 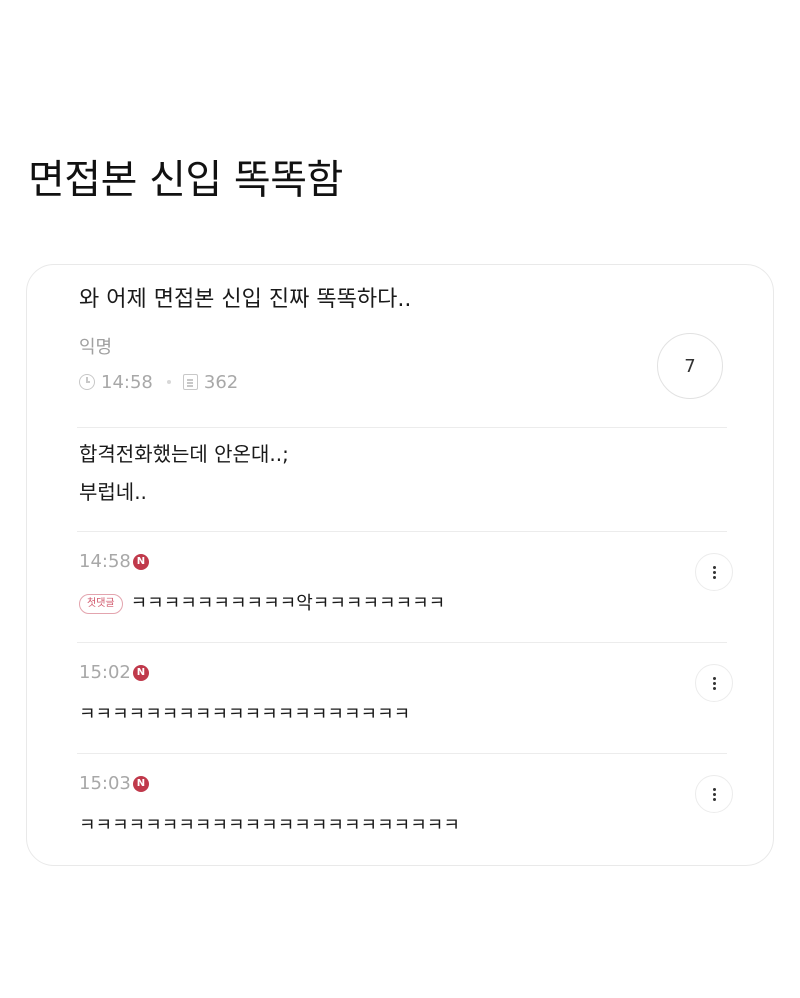 What do you see at coordinates (407, 810) in the screenshot?
I see `comment-item: 15:03 N ㅋㅋㅋㅋㅋㅋㅋㅋㅋㅋㅋㅋㅋㅋㅋㅋㅋㅋㅋㅋㅋㅋㅋ` at bounding box center [407, 810].